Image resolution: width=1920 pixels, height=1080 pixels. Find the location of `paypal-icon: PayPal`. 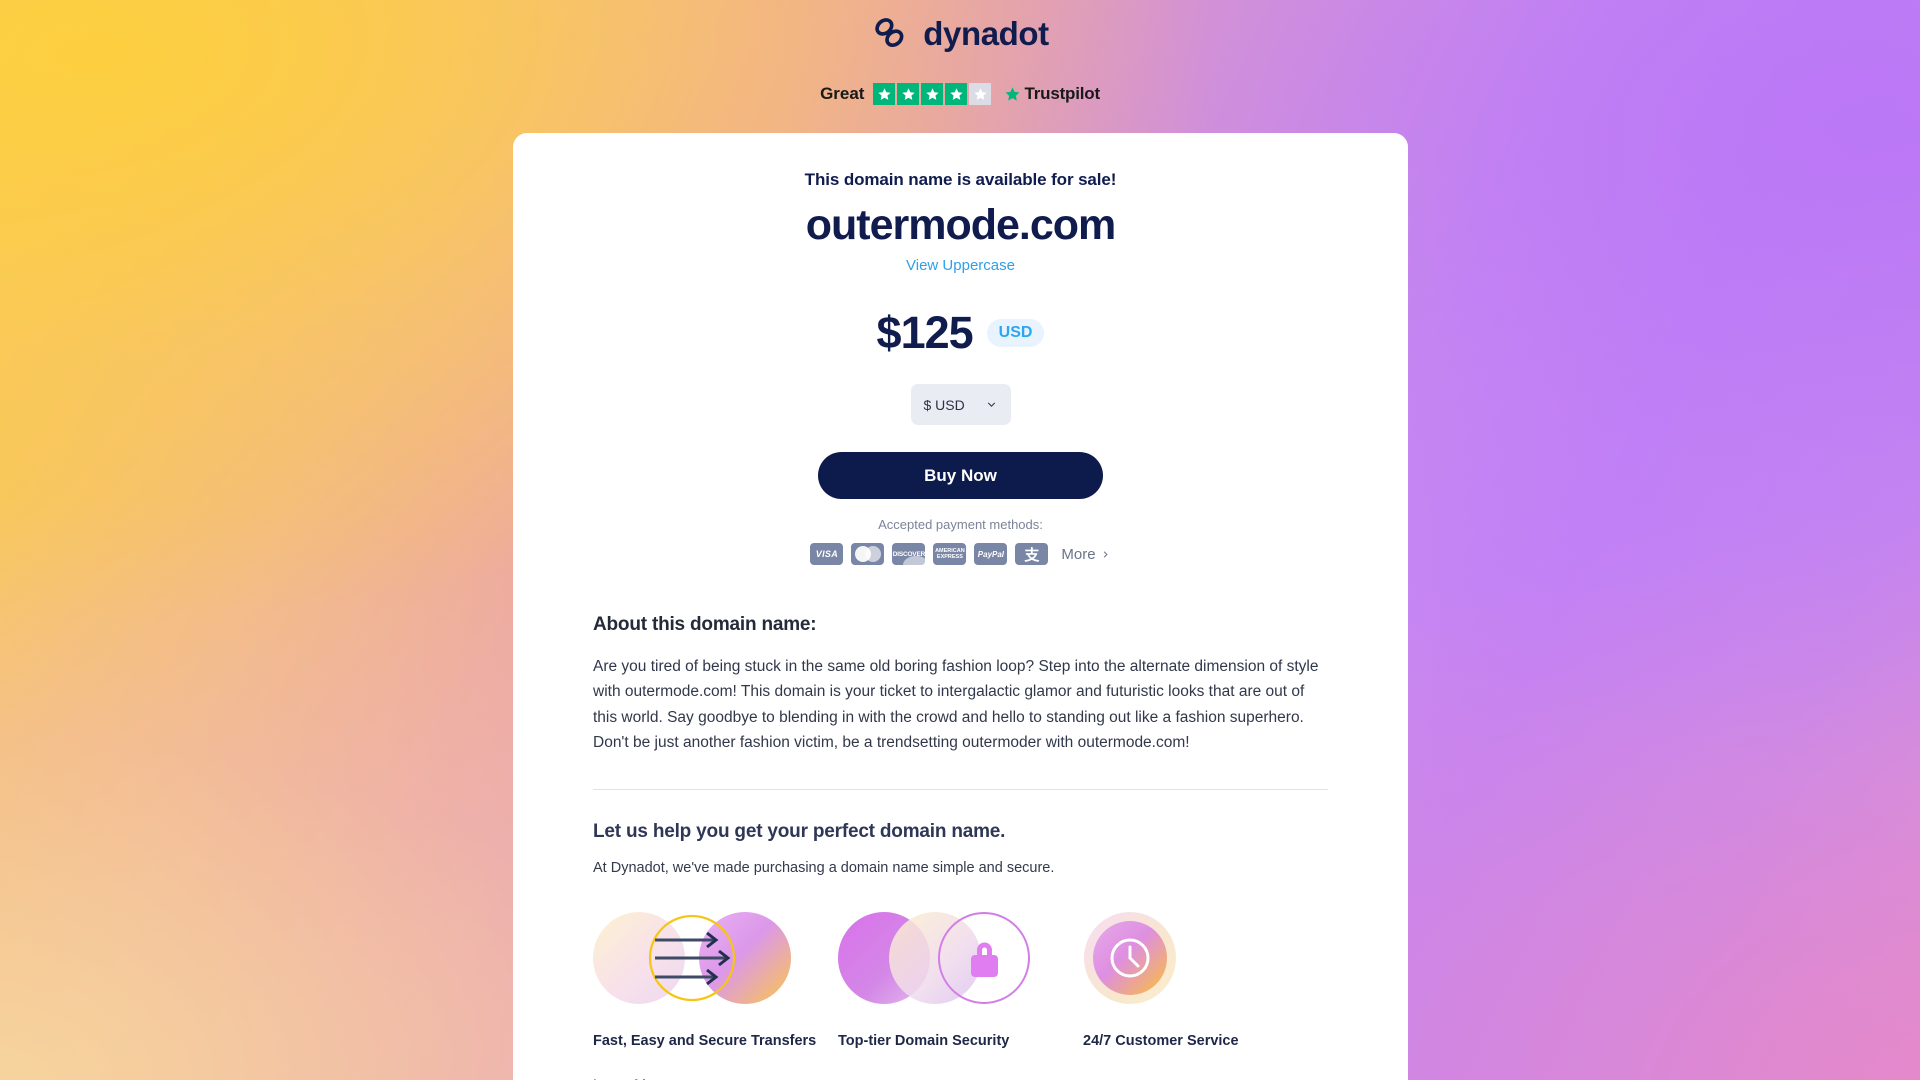

paypal-icon: PayPal is located at coordinates (991, 554).